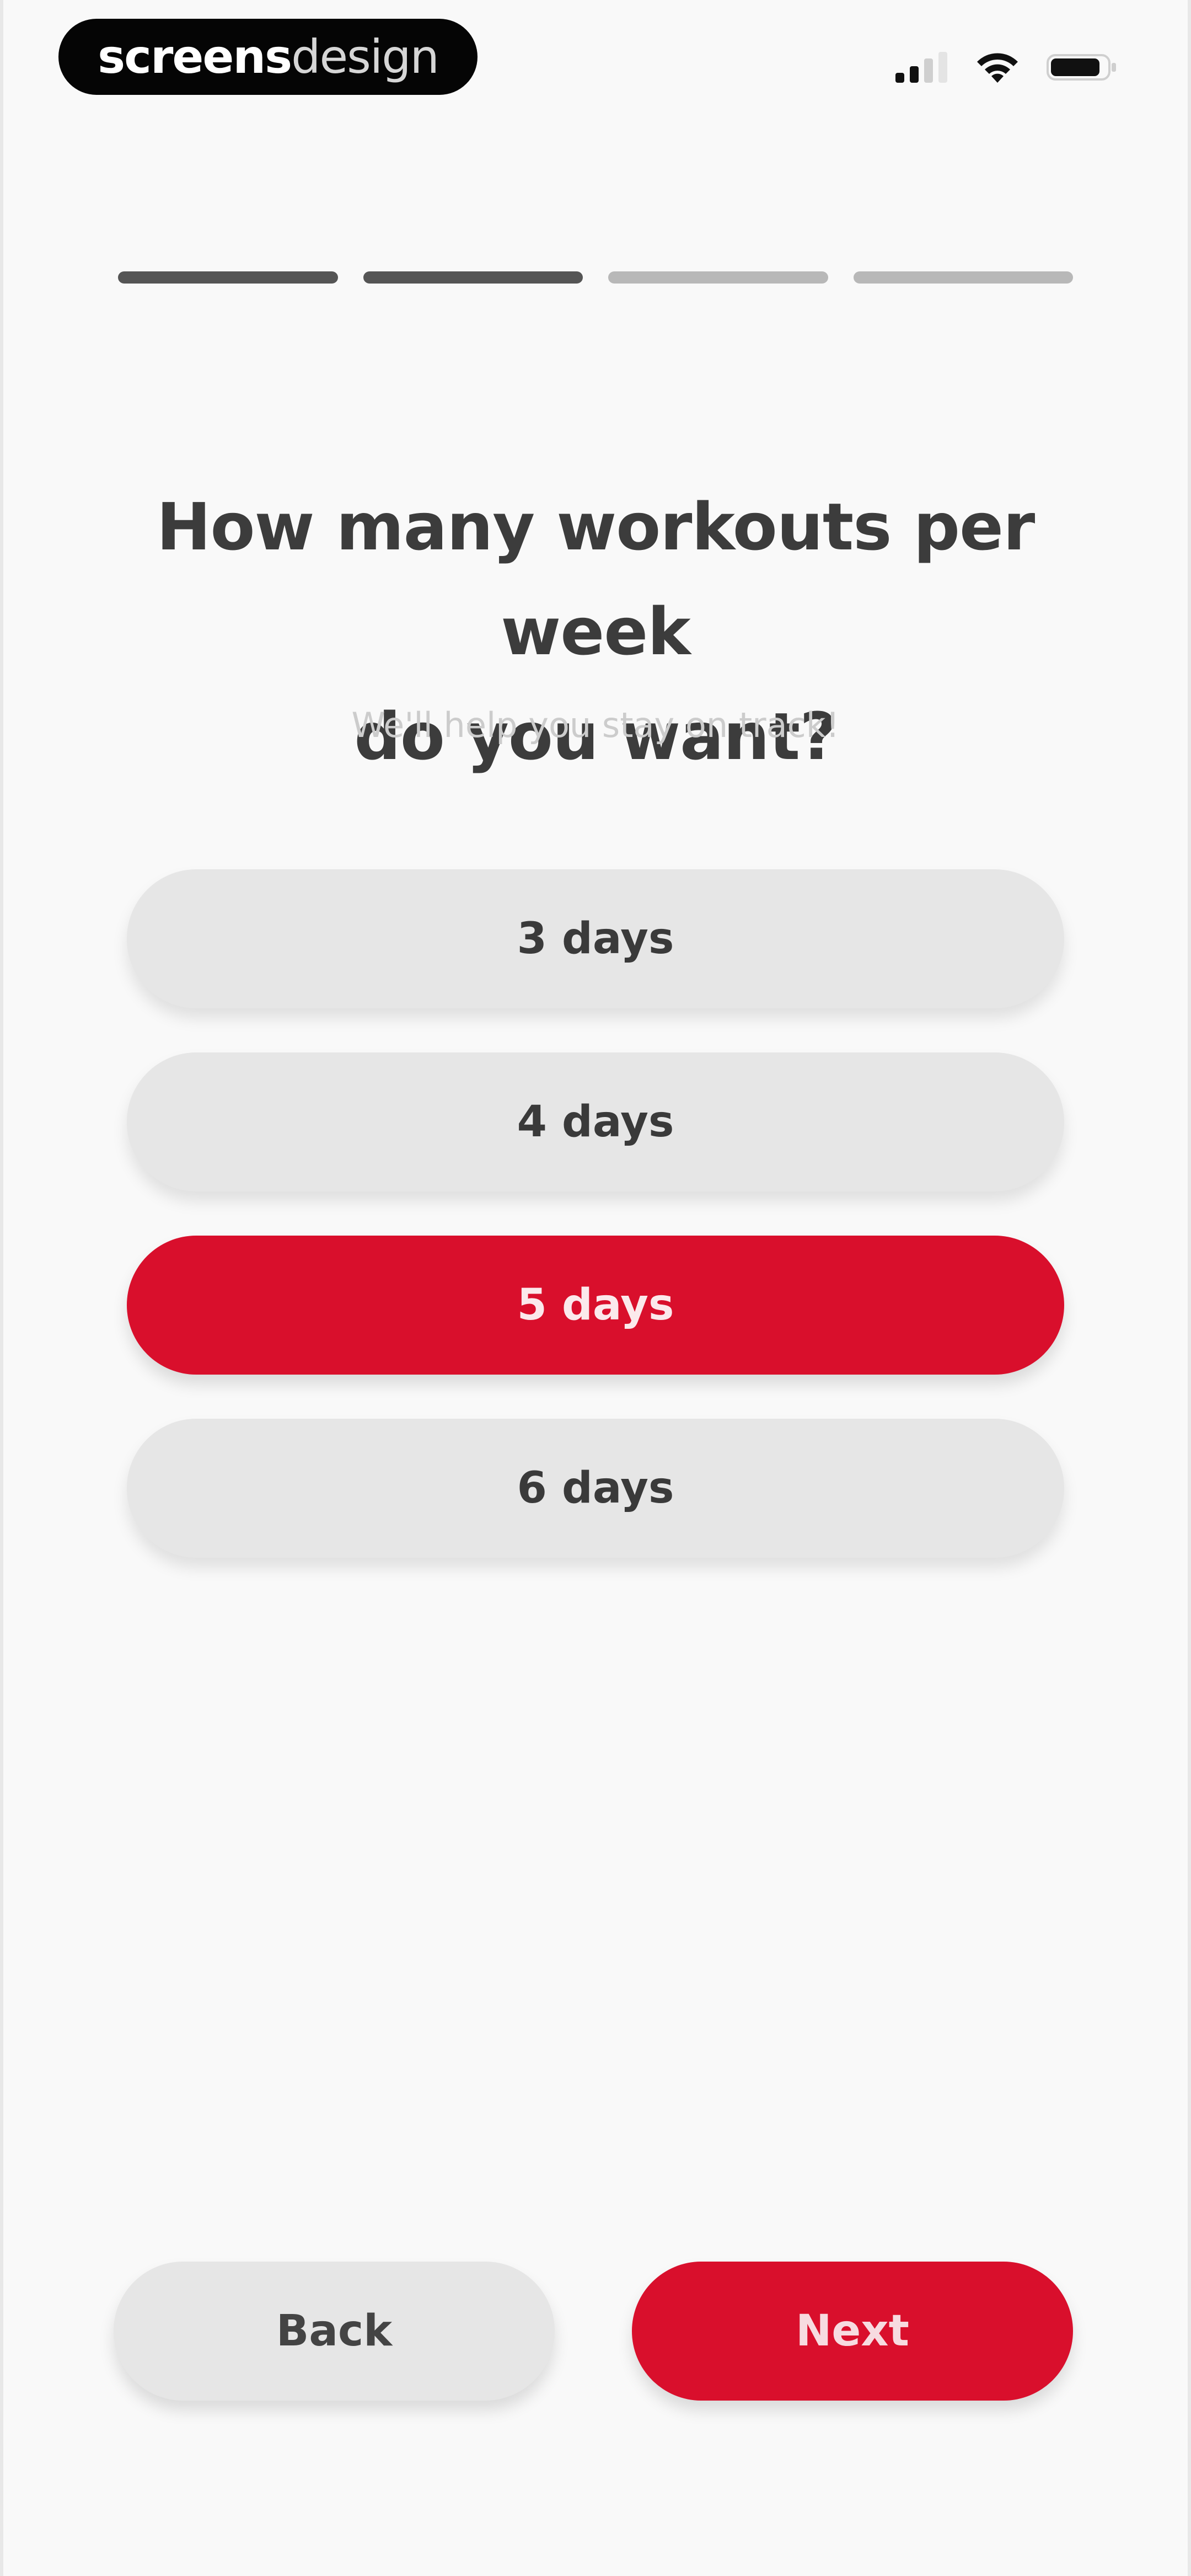 The height and width of the screenshot is (2576, 1191). Describe the element at coordinates (1082, 67) in the screenshot. I see `battery-icon` at that location.